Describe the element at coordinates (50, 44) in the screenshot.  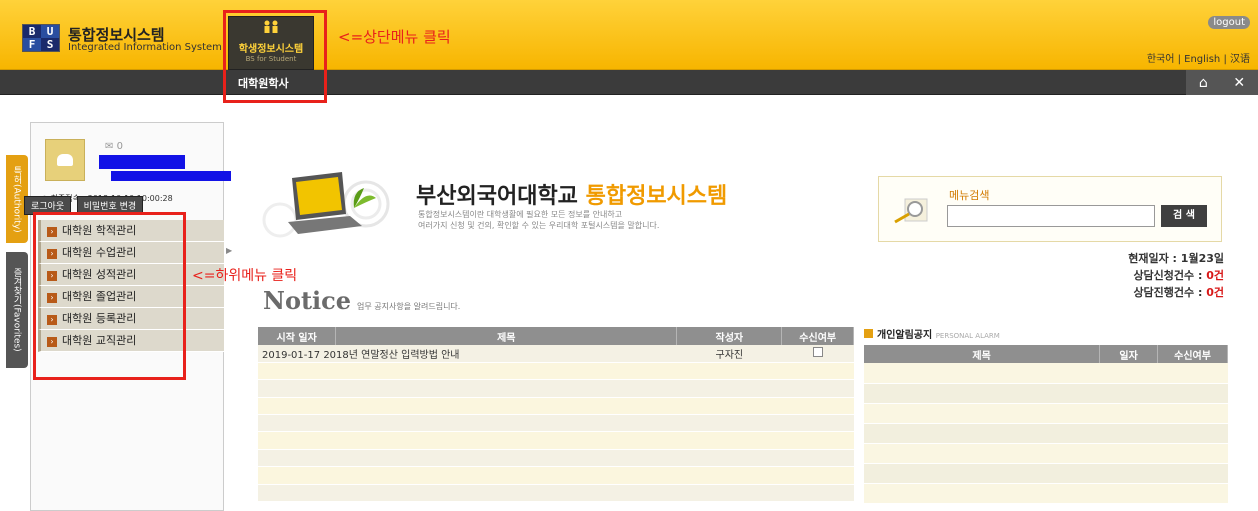
I see `logo-letter: S` at that location.